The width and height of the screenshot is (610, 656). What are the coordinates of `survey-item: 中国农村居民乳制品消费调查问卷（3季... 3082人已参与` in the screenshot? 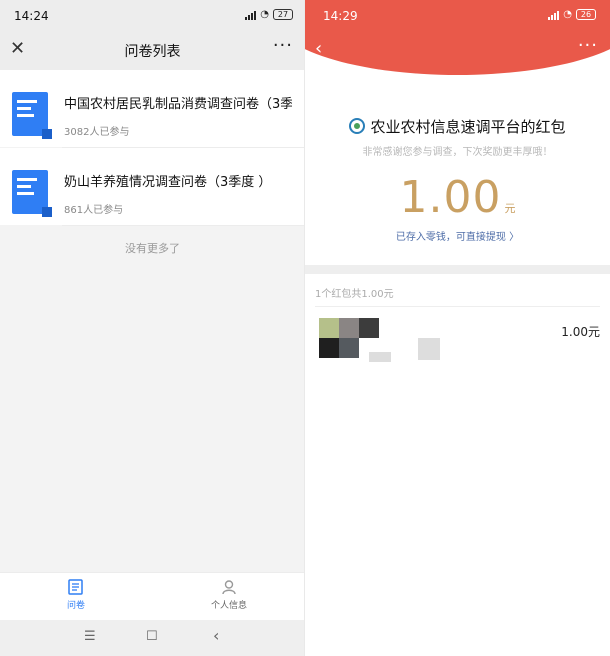 It's located at (152, 108).